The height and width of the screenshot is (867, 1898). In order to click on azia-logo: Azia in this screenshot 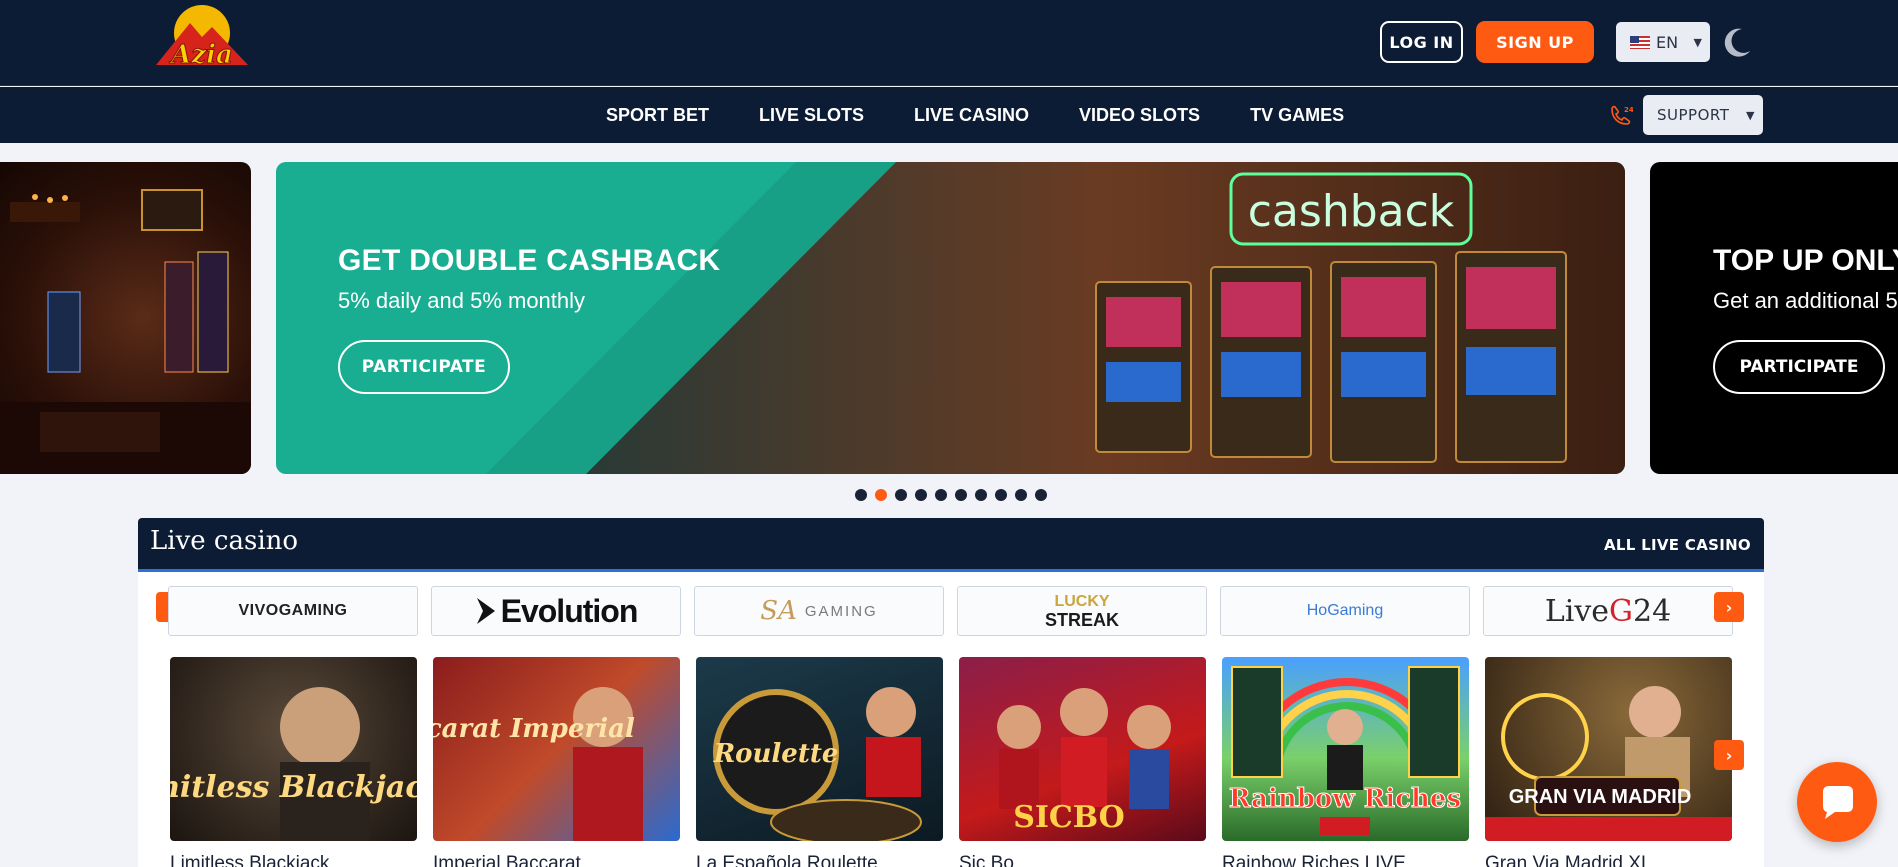, I will do `click(202, 40)`.